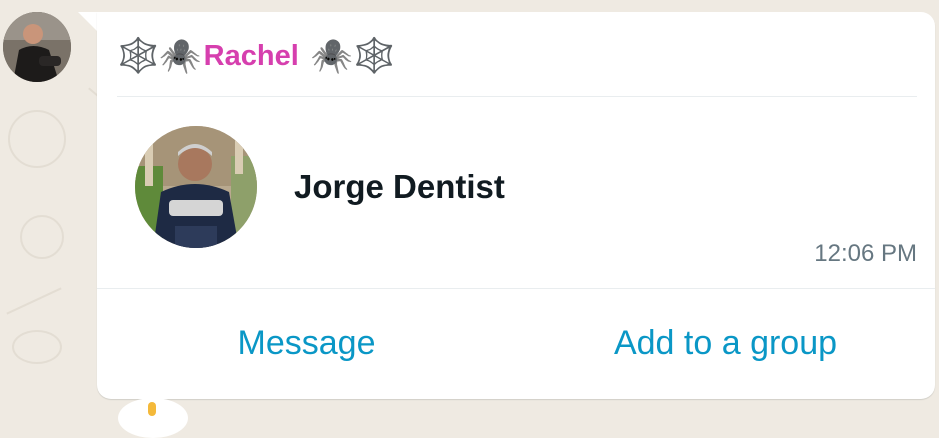  I want to click on message-timestamp: 12:06 PM, so click(865, 253).